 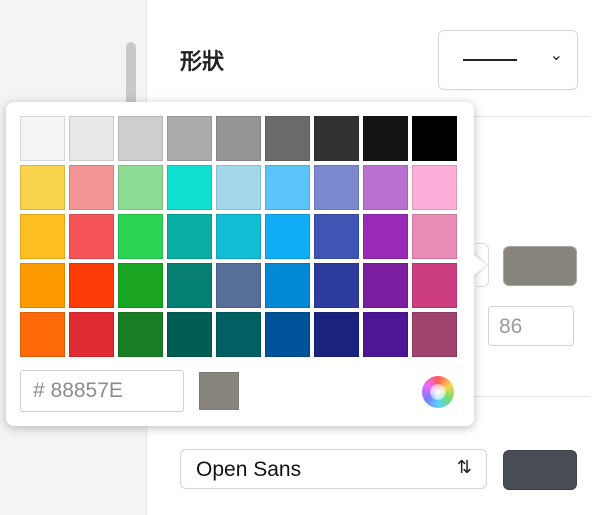 What do you see at coordinates (556, 54) in the screenshot?
I see `chevron-down-icon: ⌄` at bounding box center [556, 54].